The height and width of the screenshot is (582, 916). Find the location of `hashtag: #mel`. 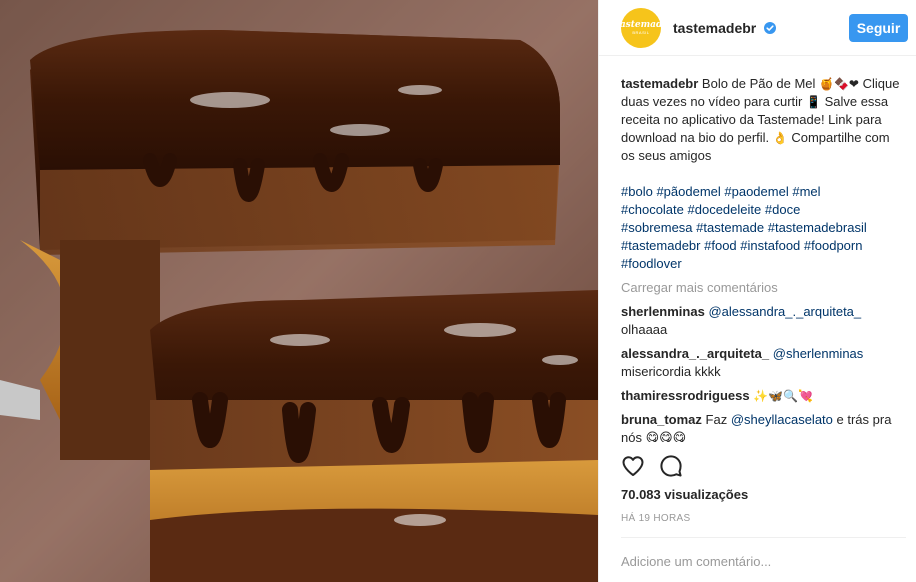

hashtag: #mel is located at coordinates (806, 191).